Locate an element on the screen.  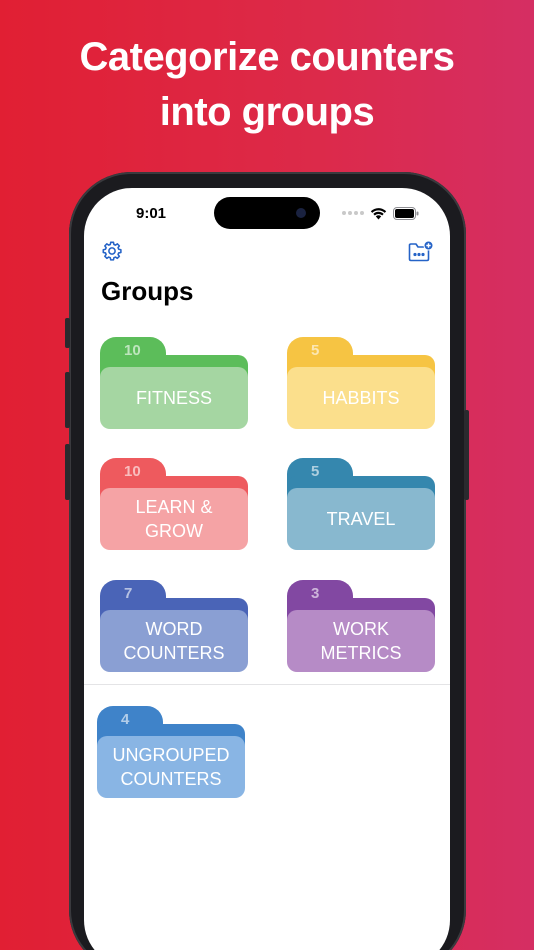
folder-add-icon is located at coordinates (421, 253).